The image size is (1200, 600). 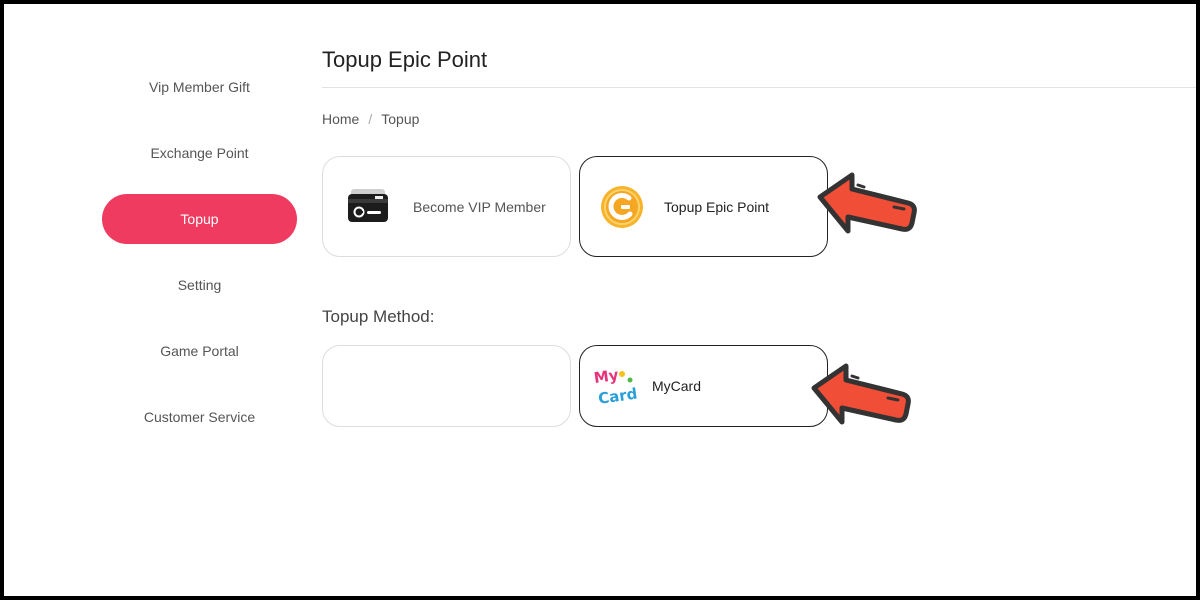 I want to click on sidebar-item-label: Customer Service, so click(x=199, y=417).